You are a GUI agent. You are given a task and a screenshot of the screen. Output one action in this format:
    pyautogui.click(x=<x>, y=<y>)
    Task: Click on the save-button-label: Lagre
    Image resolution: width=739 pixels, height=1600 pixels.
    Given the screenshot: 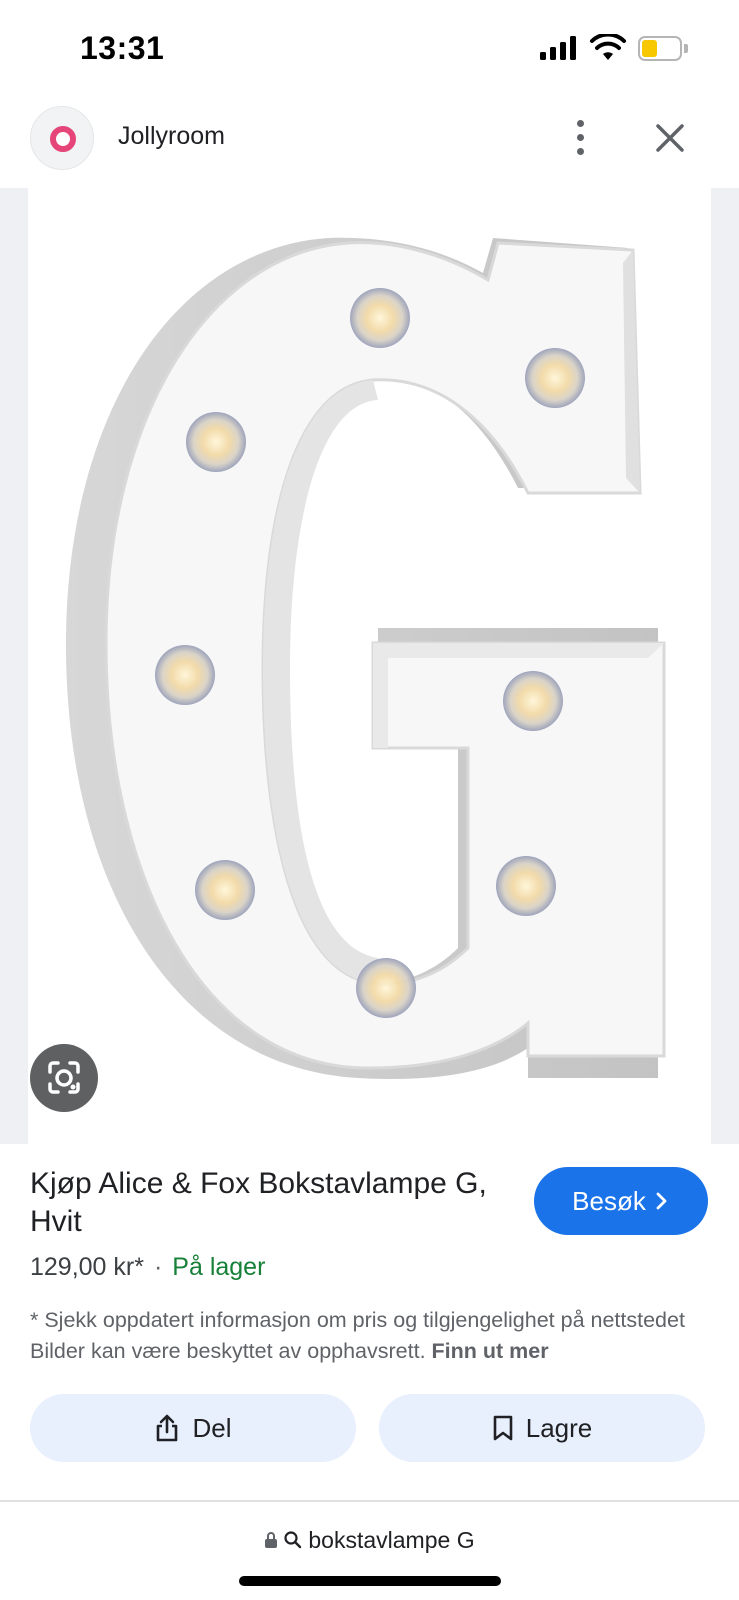 What is the action you would take?
    pyautogui.click(x=559, y=1427)
    